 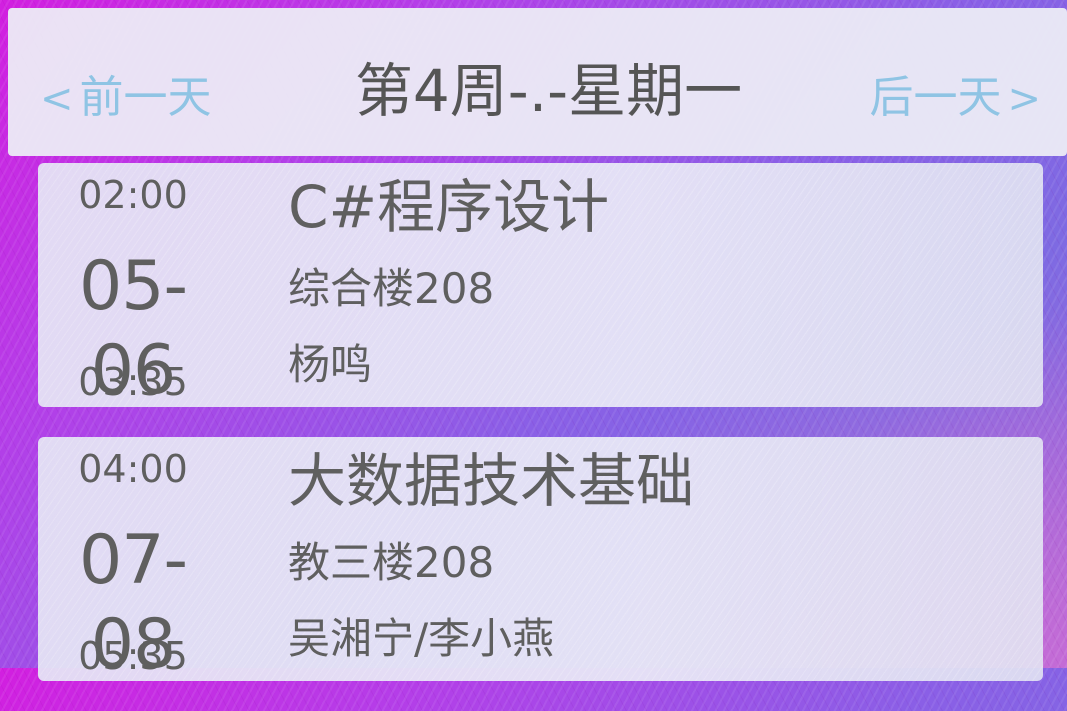 I want to click on course-teacher: 吴湘宁/李小燕, so click(x=421, y=638).